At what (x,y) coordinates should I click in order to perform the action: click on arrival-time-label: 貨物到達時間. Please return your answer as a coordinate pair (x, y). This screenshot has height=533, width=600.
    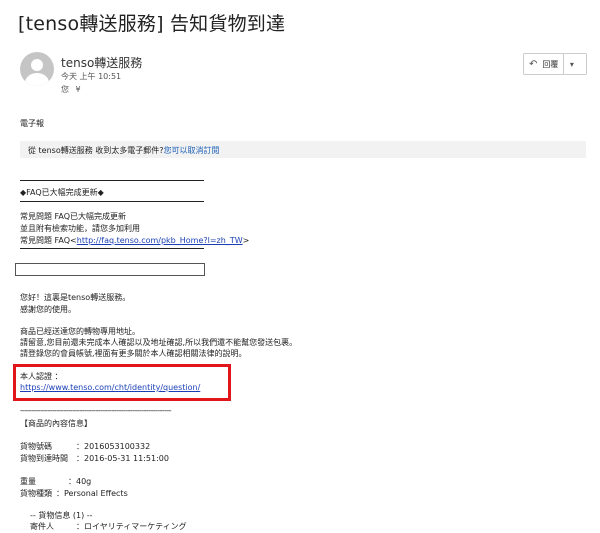
    Looking at the image, I should click on (44, 458).